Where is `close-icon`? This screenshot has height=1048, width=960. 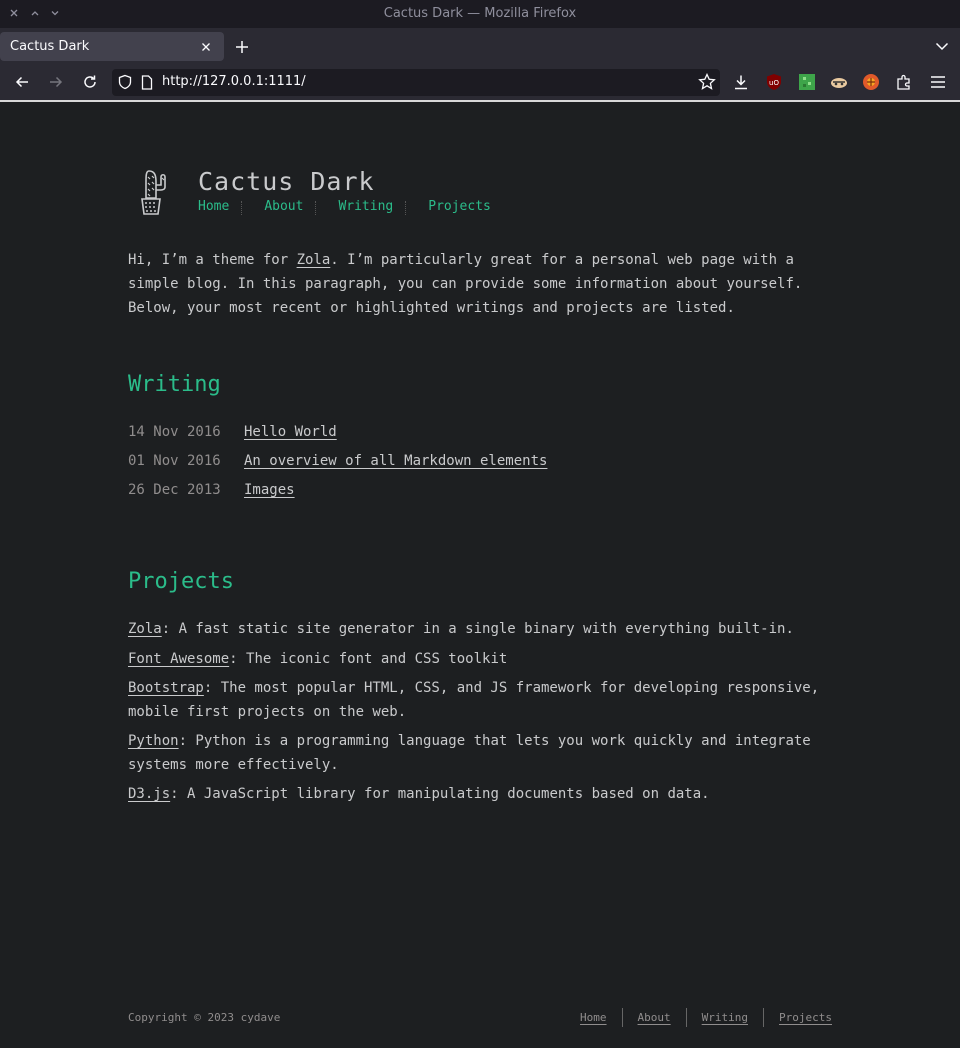 close-icon is located at coordinates (206, 47).